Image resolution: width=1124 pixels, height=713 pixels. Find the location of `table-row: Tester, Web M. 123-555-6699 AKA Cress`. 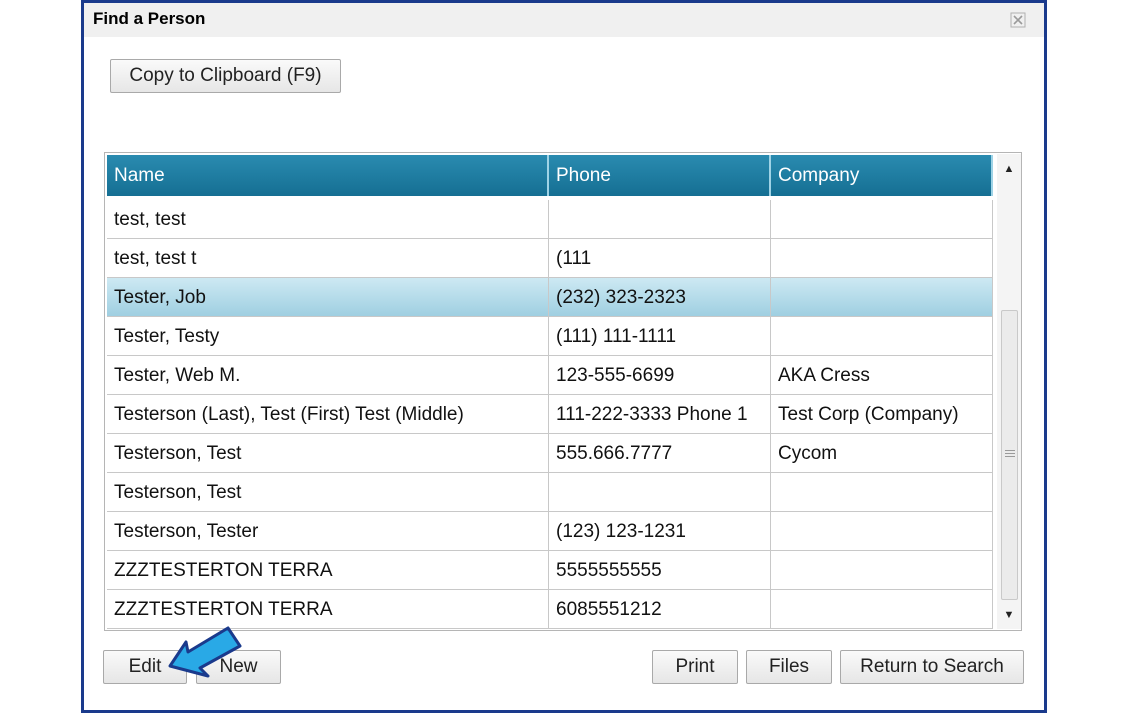

table-row: Tester, Web M. 123-555-6699 AKA Cress is located at coordinates (550, 375).